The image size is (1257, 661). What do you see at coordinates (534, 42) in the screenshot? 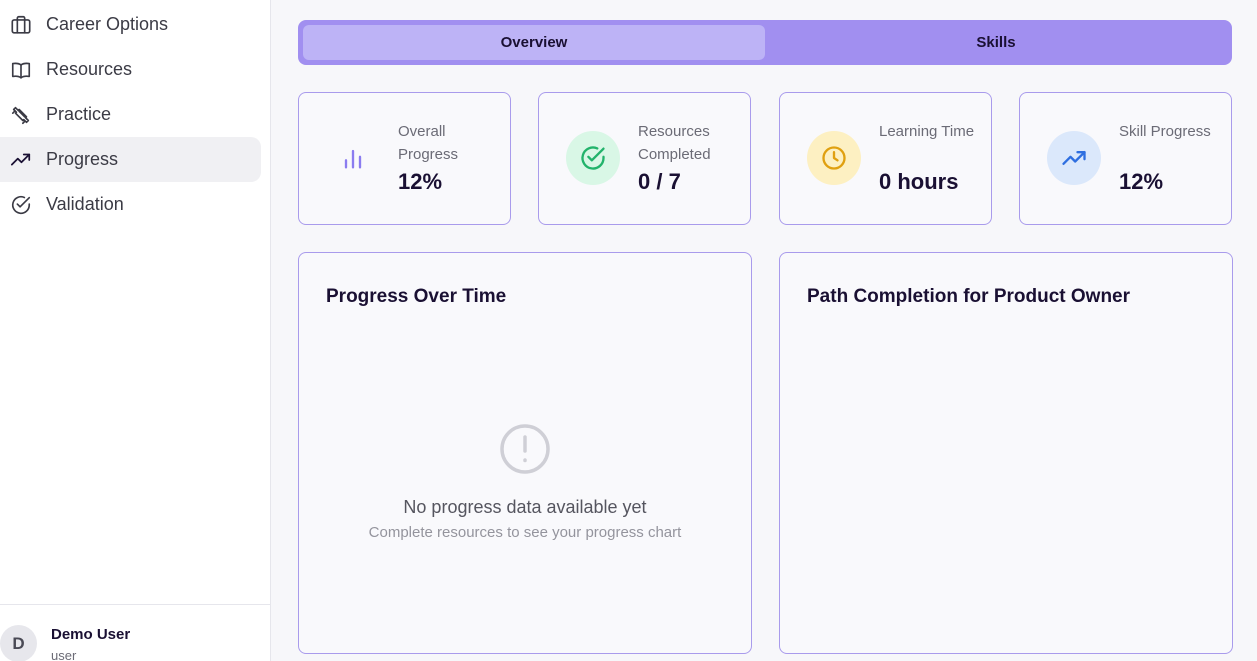
I see `tab-overview: Overview` at bounding box center [534, 42].